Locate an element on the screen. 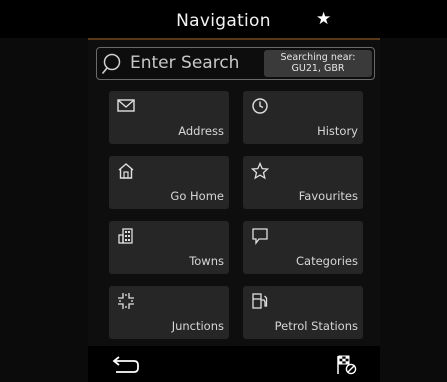  envelope-icon is located at coordinates (126, 105).